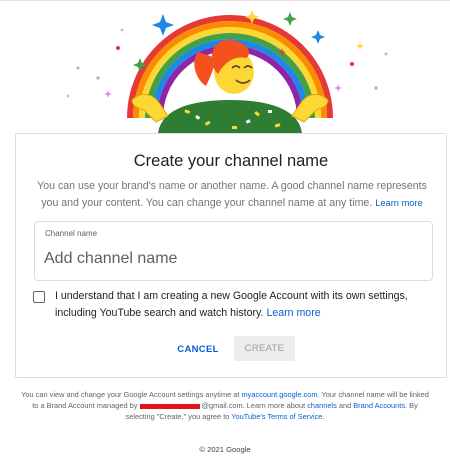 The width and height of the screenshot is (450, 461). I want to click on dialog-title: Create your channel name, so click(231, 161).